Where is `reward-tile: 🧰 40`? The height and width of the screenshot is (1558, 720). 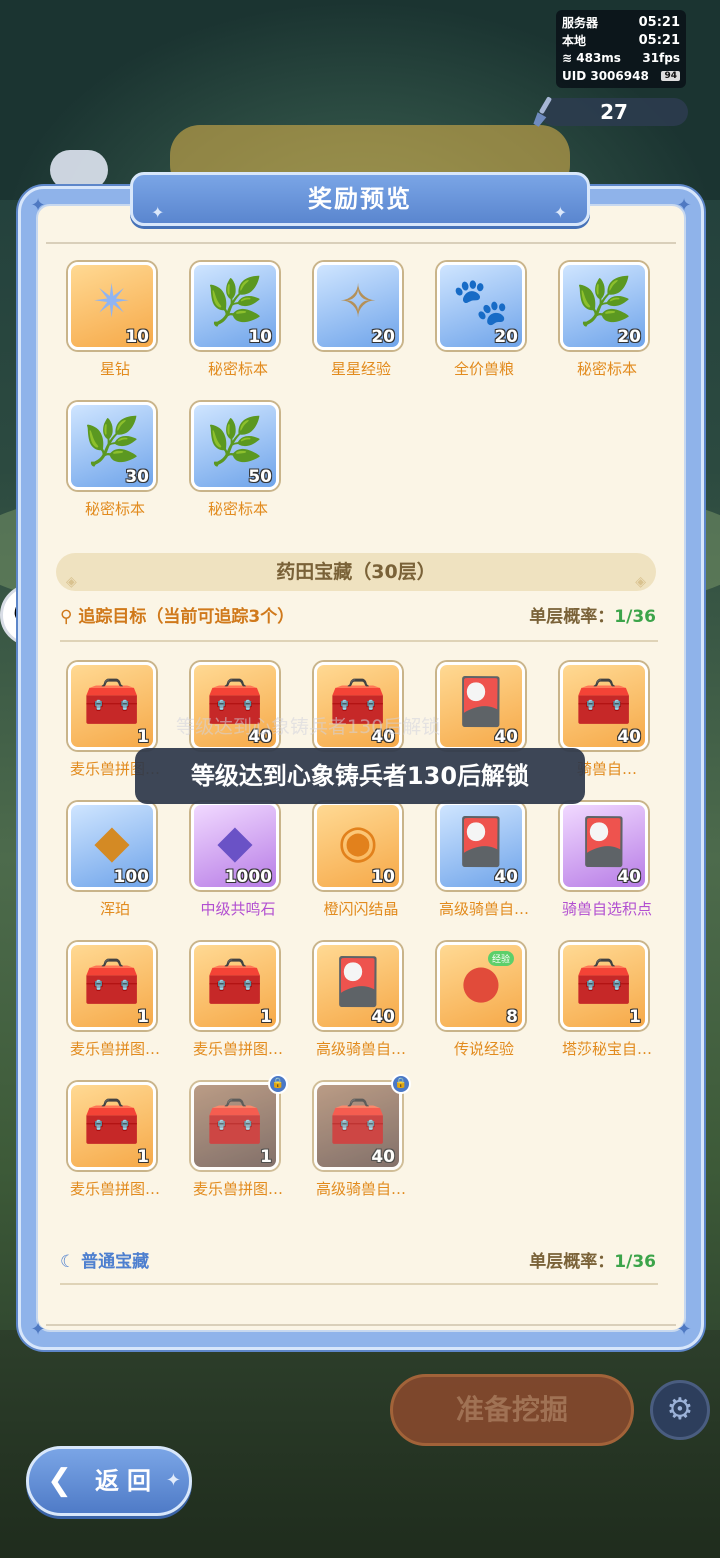 reward-tile: 🧰 40 is located at coordinates (604, 706).